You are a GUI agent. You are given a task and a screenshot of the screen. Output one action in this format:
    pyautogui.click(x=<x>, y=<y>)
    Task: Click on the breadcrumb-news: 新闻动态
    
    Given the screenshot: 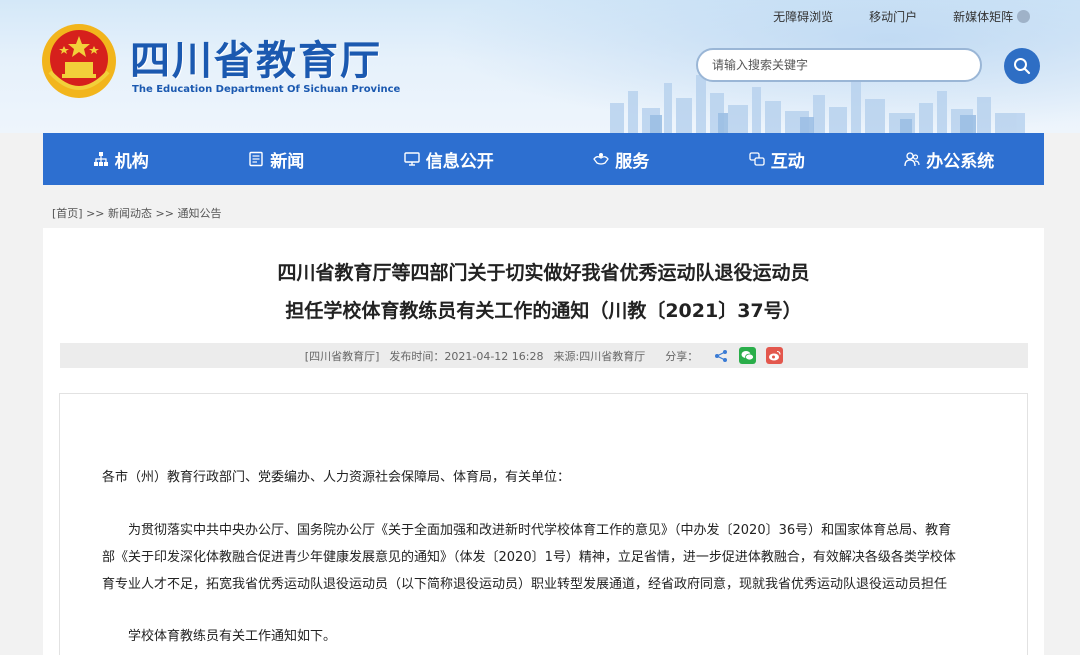 What is the action you would take?
    pyautogui.click(x=130, y=213)
    